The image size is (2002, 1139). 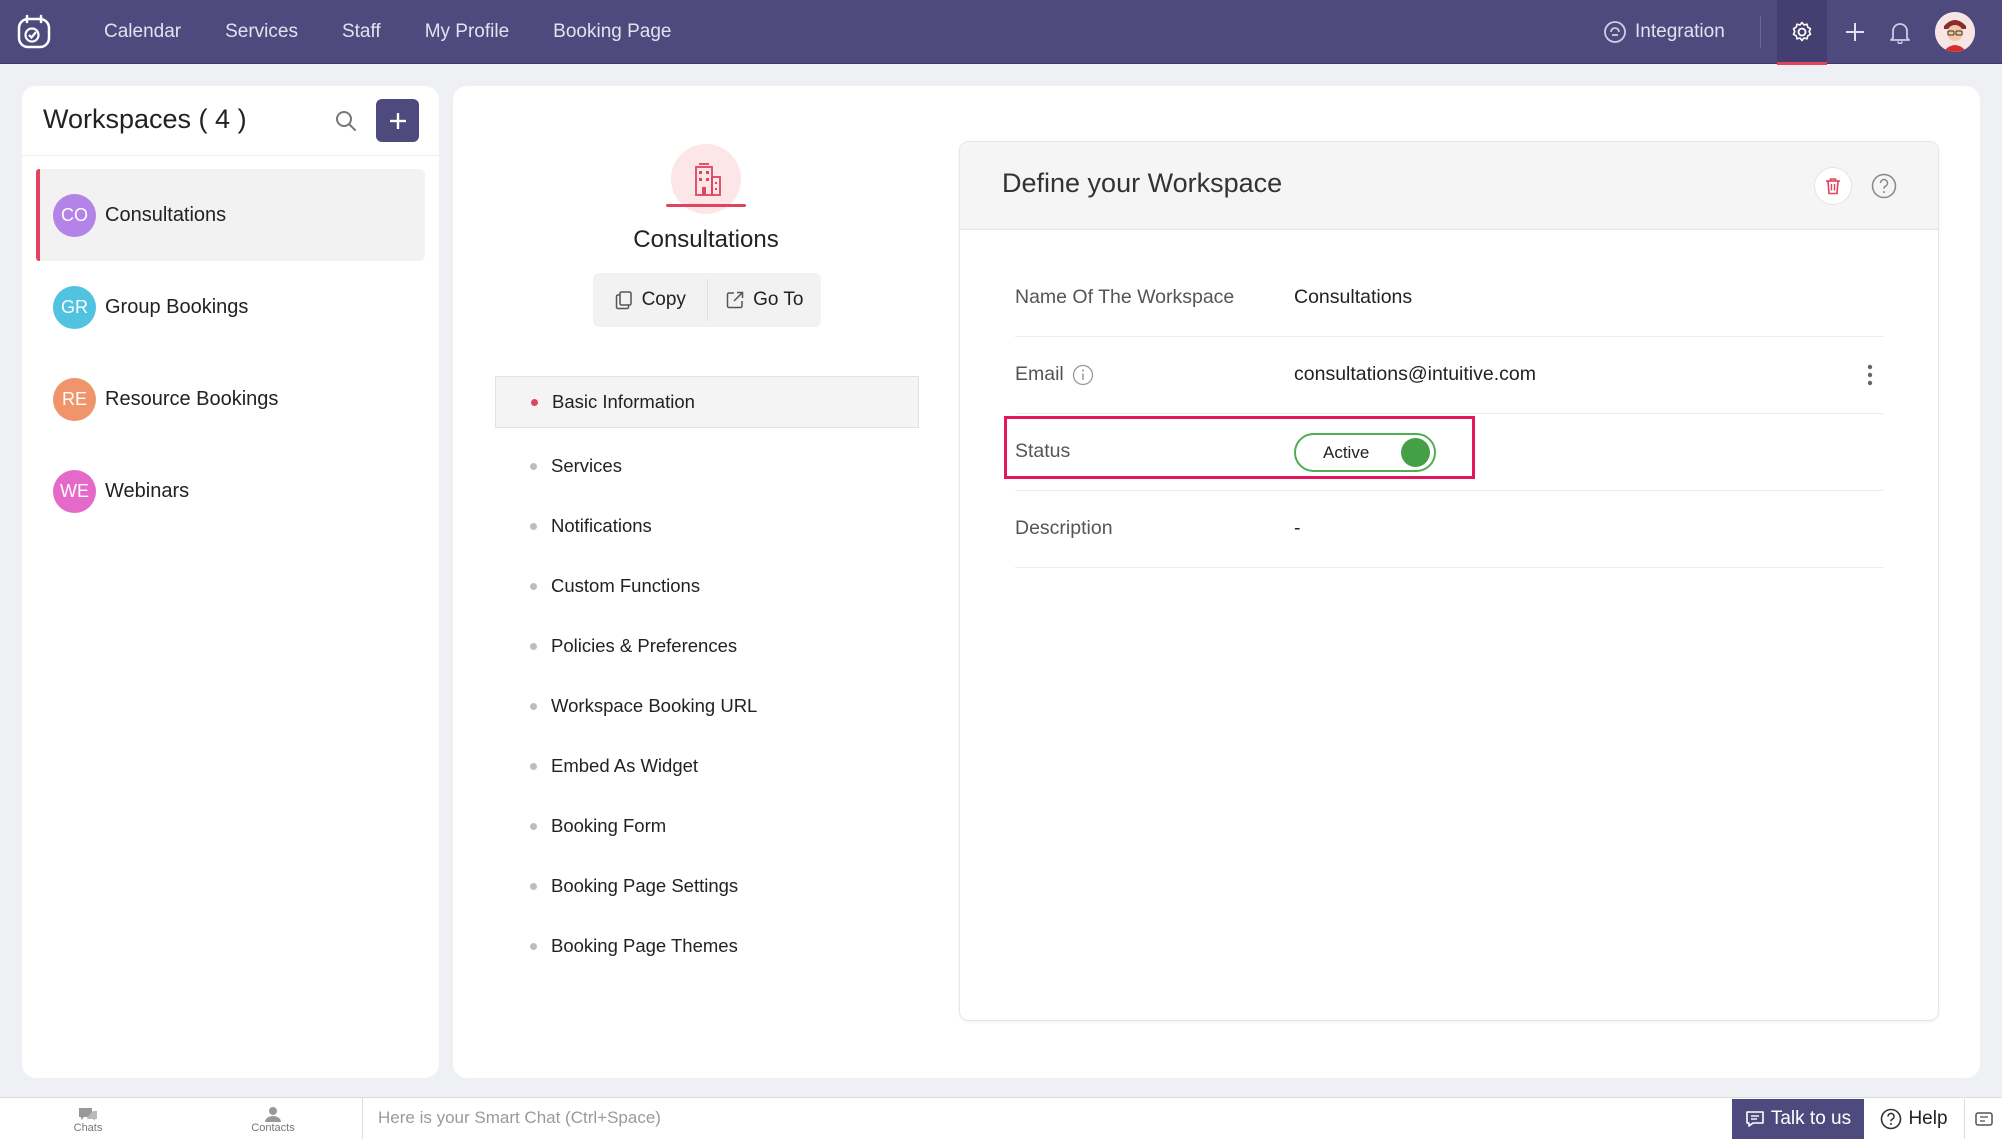 I want to click on email-label-group: Email, so click(x=1054, y=374).